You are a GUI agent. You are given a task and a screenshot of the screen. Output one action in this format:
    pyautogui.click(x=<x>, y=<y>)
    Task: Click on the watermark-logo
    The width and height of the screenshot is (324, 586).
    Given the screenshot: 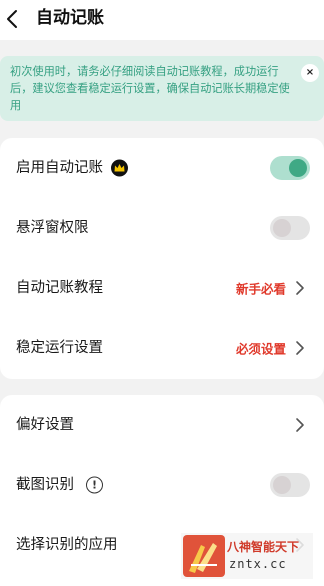 What is the action you would take?
    pyautogui.click(x=204, y=556)
    